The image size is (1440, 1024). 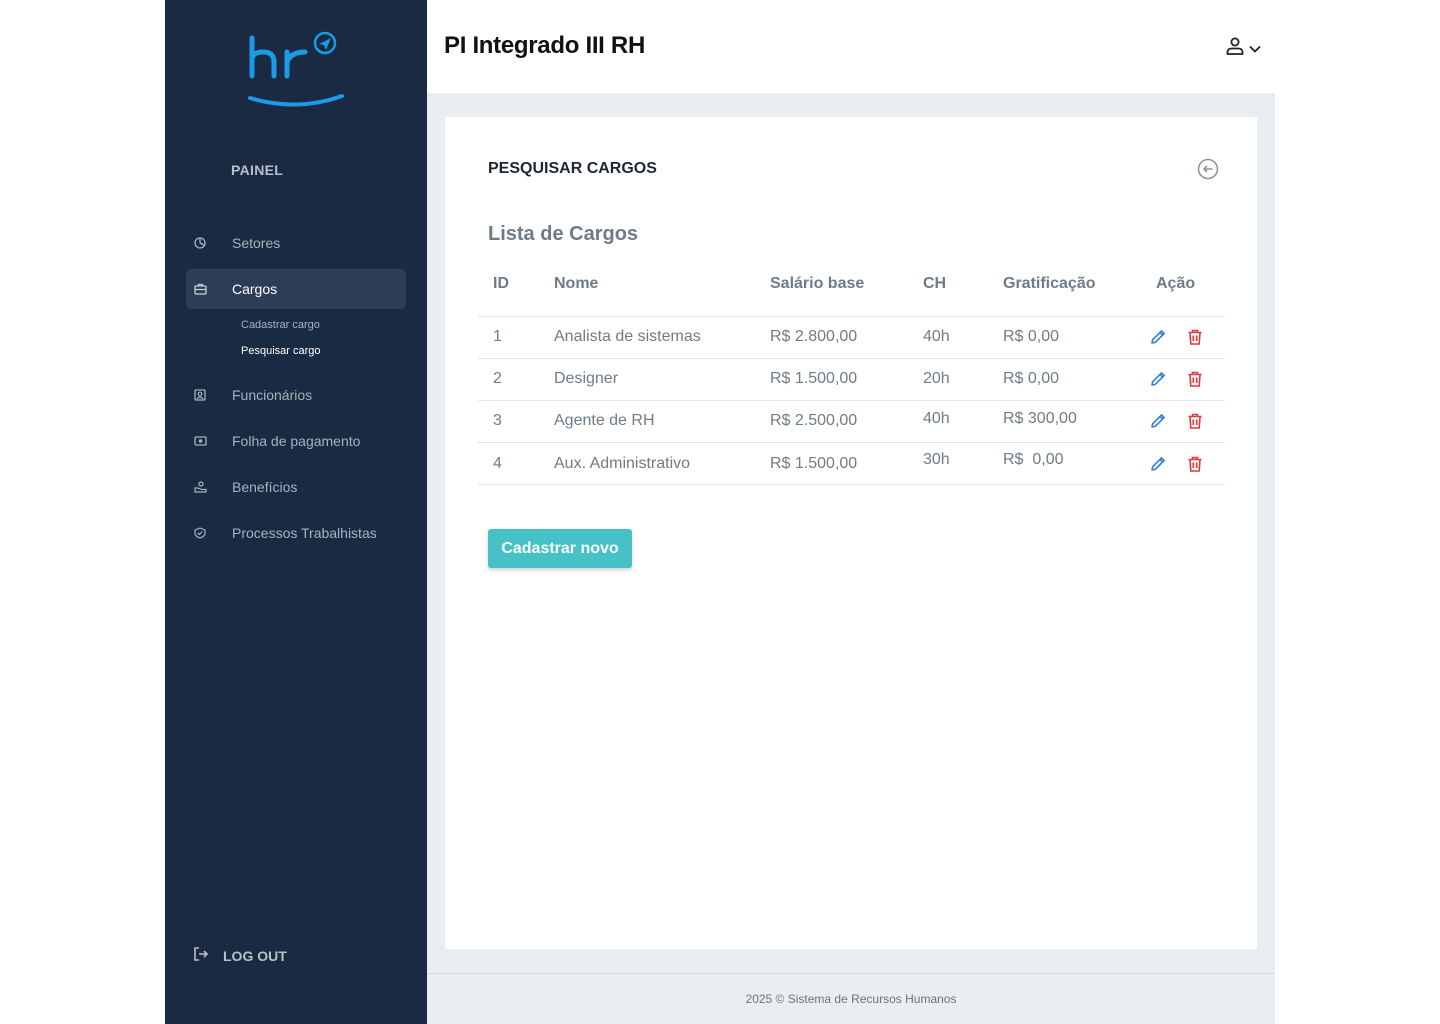 I want to click on column-header-id: ID, so click(x=501, y=283).